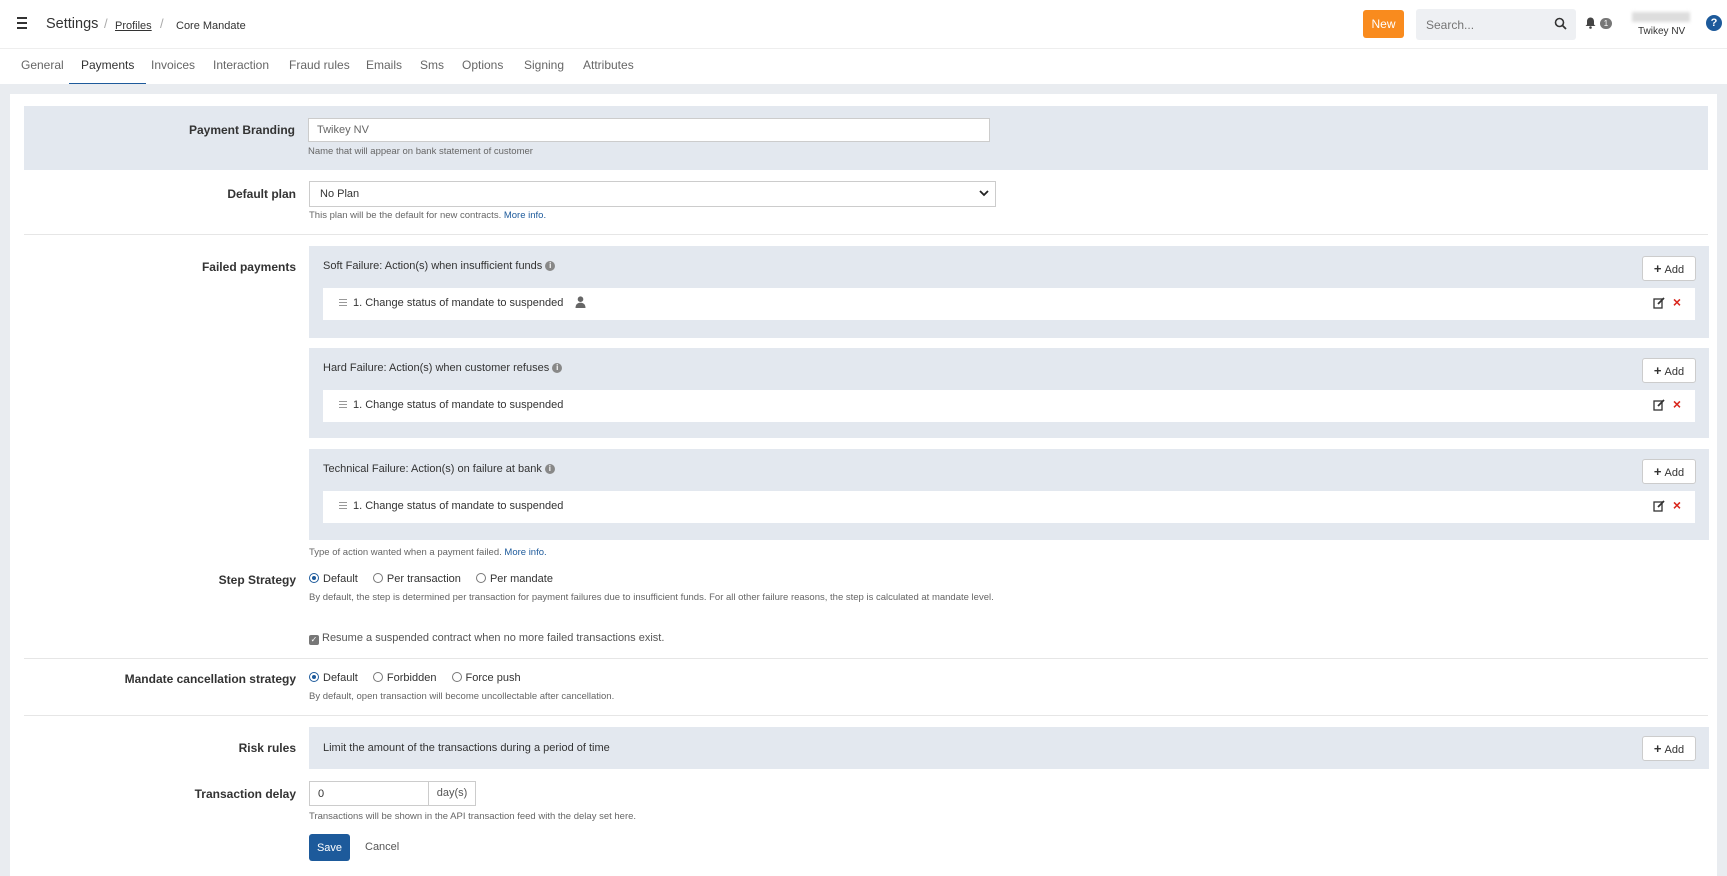  Describe the element at coordinates (1606, 23) in the screenshot. I see `notification-badge: 1` at that location.